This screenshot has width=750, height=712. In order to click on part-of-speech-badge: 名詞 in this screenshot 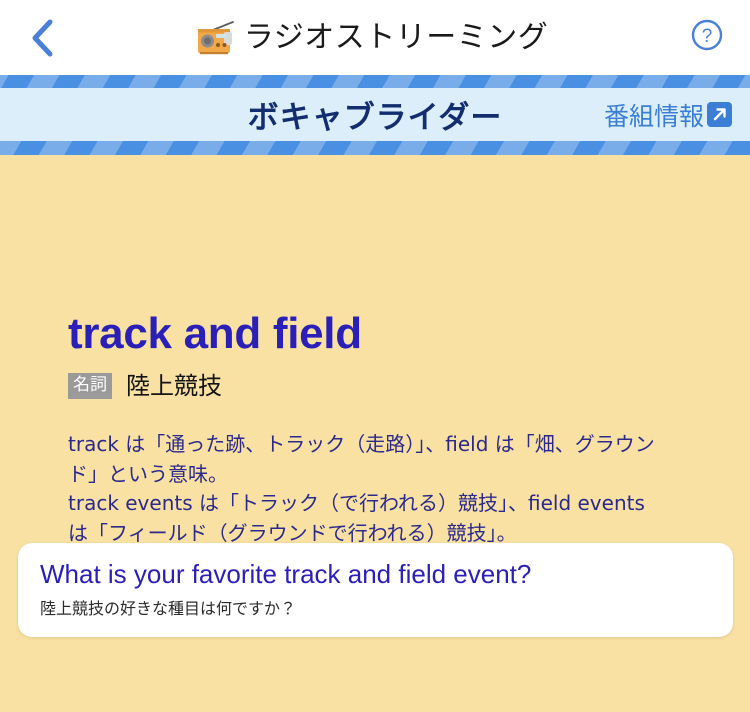, I will do `click(90, 386)`.